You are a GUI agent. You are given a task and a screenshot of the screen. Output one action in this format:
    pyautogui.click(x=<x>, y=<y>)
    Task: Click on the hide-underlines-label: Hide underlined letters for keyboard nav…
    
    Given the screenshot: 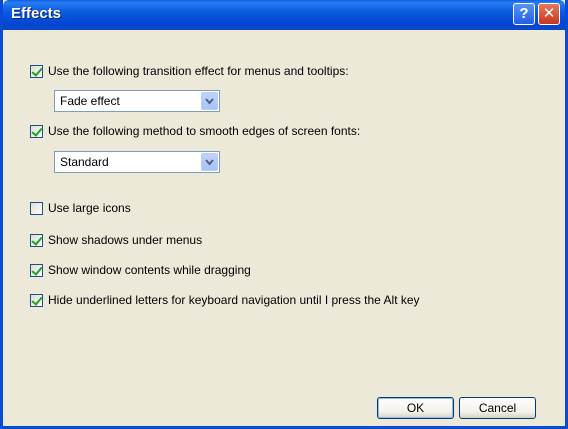 What is the action you would take?
    pyautogui.click(x=234, y=300)
    